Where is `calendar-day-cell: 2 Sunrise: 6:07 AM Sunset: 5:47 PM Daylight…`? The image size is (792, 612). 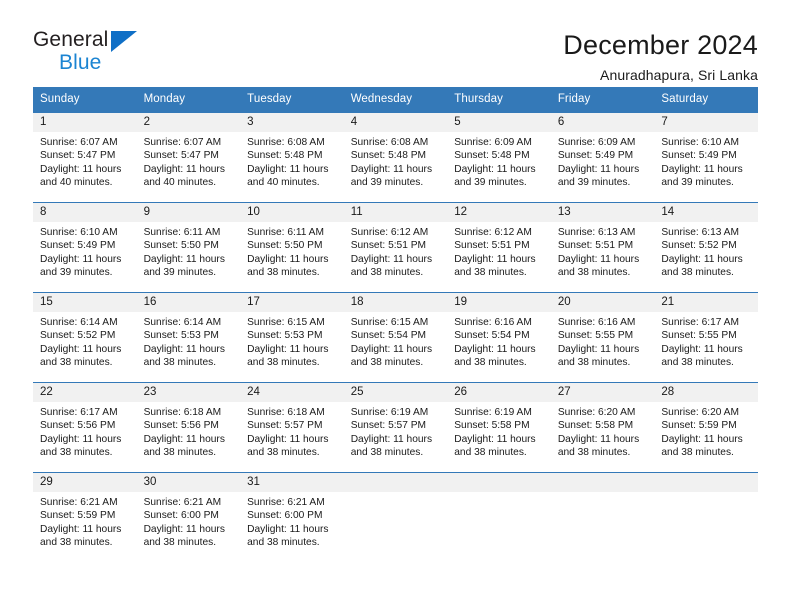 calendar-day-cell: 2 Sunrise: 6:07 AM Sunset: 5:47 PM Daylight… is located at coordinates (188, 157).